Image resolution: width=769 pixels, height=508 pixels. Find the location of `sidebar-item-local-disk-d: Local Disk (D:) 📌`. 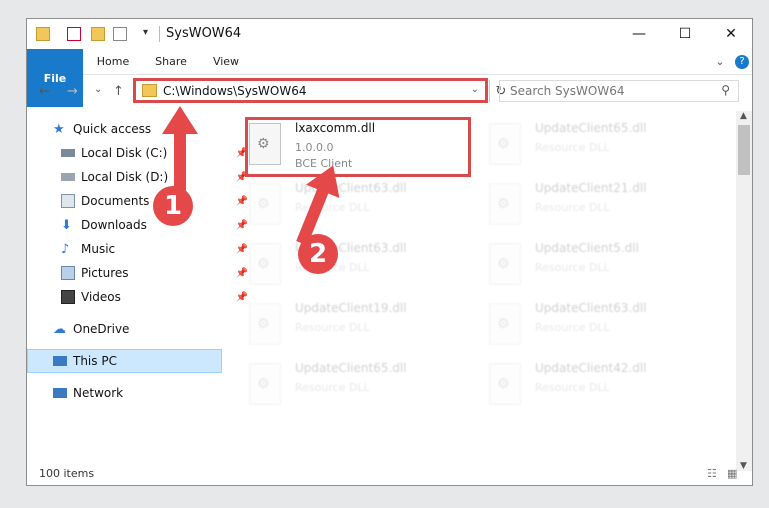

sidebar-item-local-disk-d: Local Disk (D:) 📌 is located at coordinates (141, 177).